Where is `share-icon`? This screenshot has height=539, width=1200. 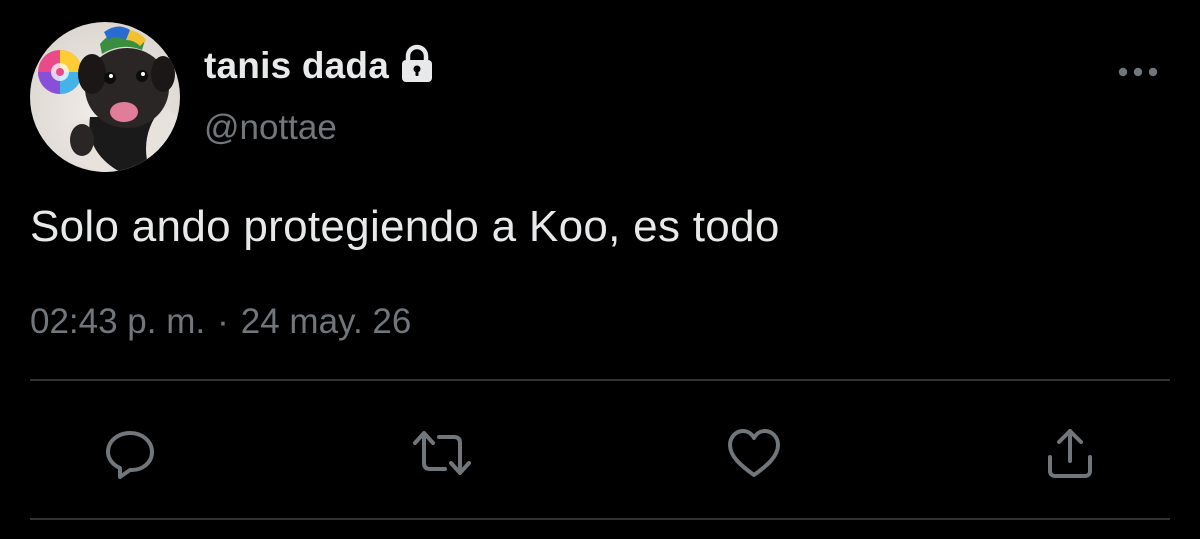 share-icon is located at coordinates (1070, 453).